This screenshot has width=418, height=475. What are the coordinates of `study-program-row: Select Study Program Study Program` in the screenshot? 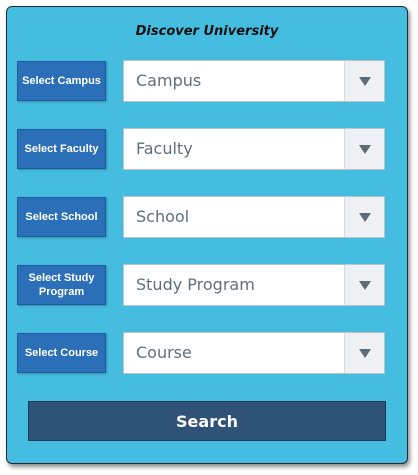 It's located at (201, 285).